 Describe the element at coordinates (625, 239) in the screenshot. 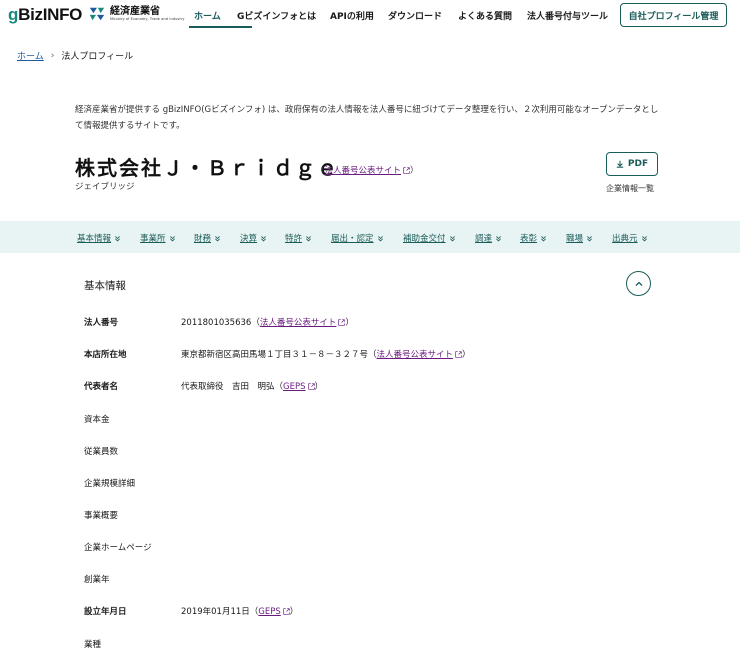

I see `tab-label: 出典元` at that location.